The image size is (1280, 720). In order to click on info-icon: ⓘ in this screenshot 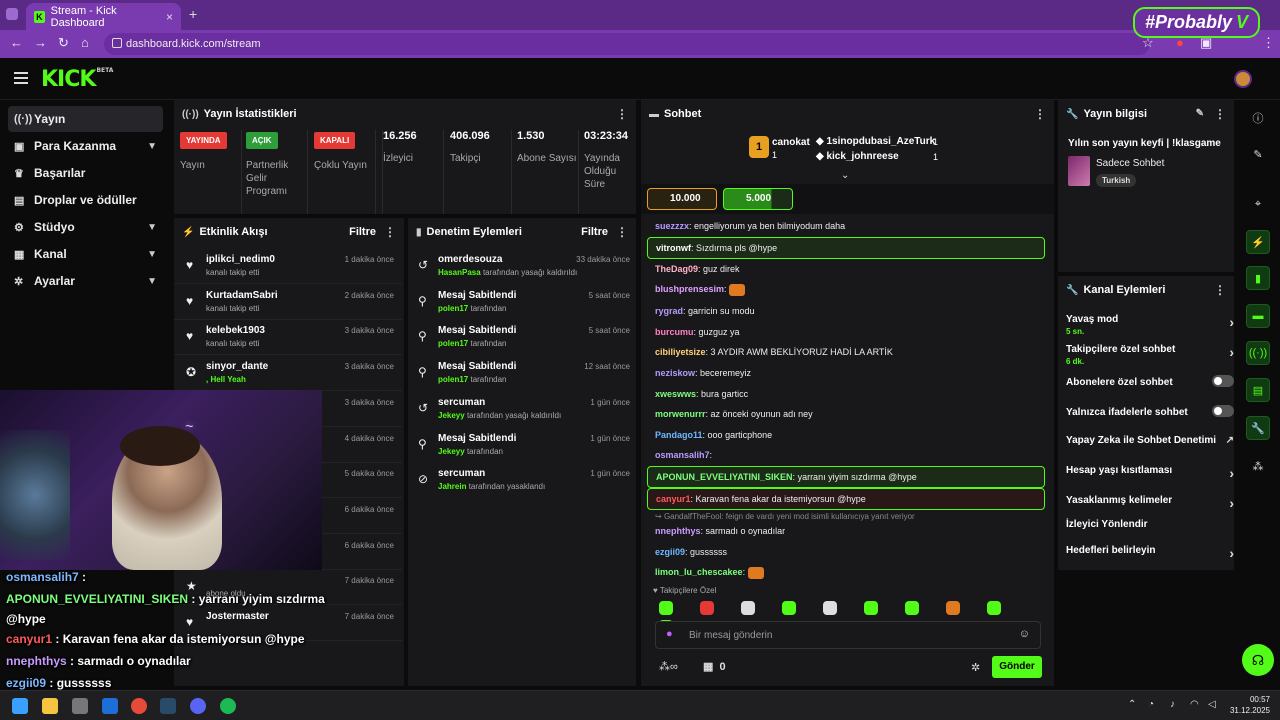, I will do `click(1258, 118)`.